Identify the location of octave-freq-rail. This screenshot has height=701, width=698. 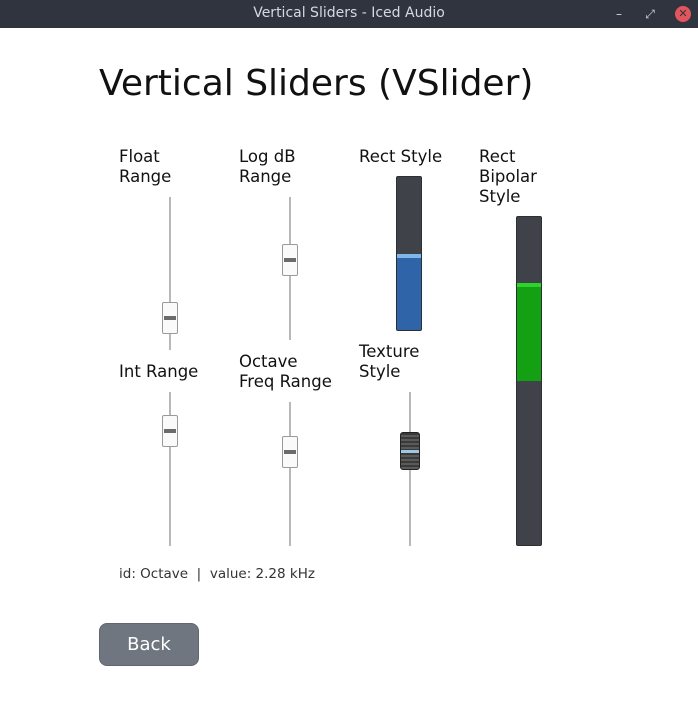
(290, 474).